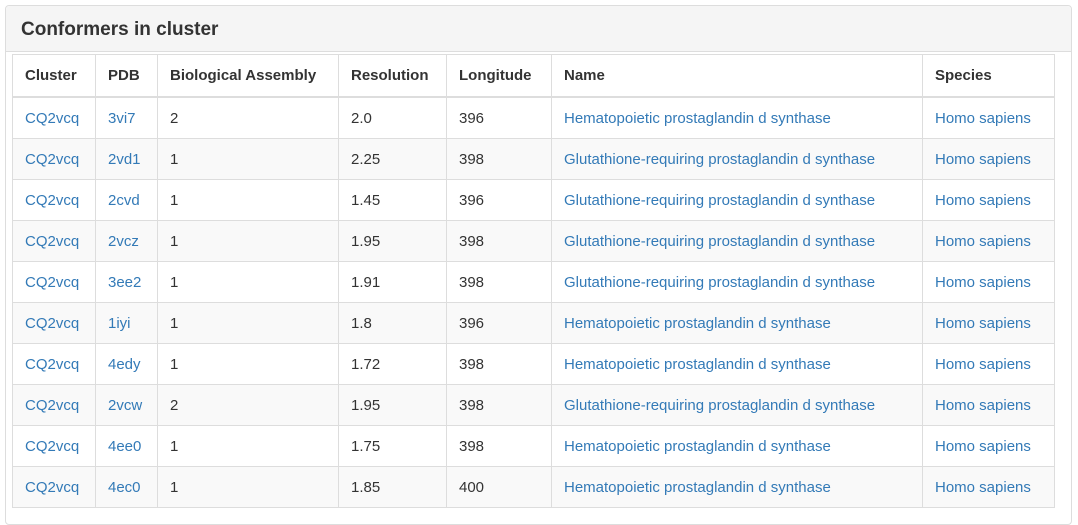 The width and height of the screenshot is (1078, 525). I want to click on table-cell-pdb: 1iyi, so click(126, 323).